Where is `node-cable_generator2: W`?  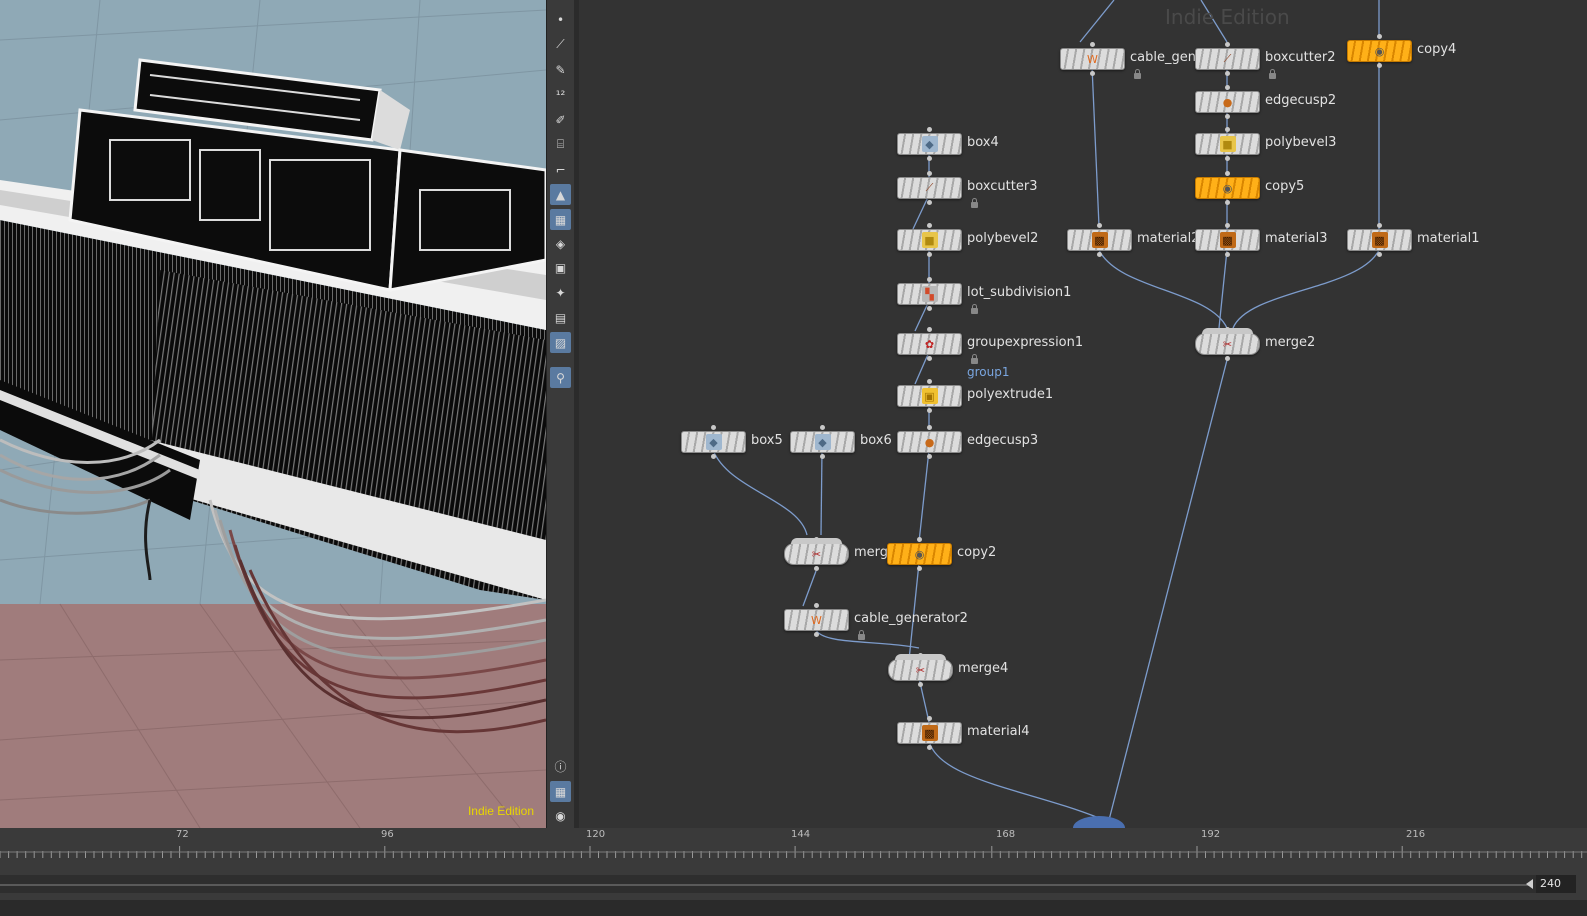
node-cable_generator2: W is located at coordinates (816, 620).